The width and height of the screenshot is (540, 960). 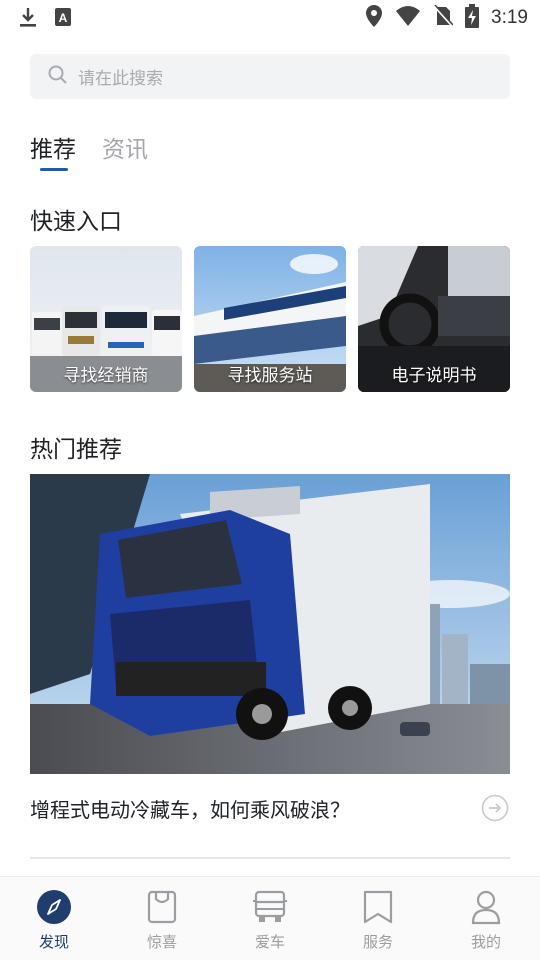 What do you see at coordinates (53, 942) in the screenshot?
I see `nav-discover-label: 发现` at bounding box center [53, 942].